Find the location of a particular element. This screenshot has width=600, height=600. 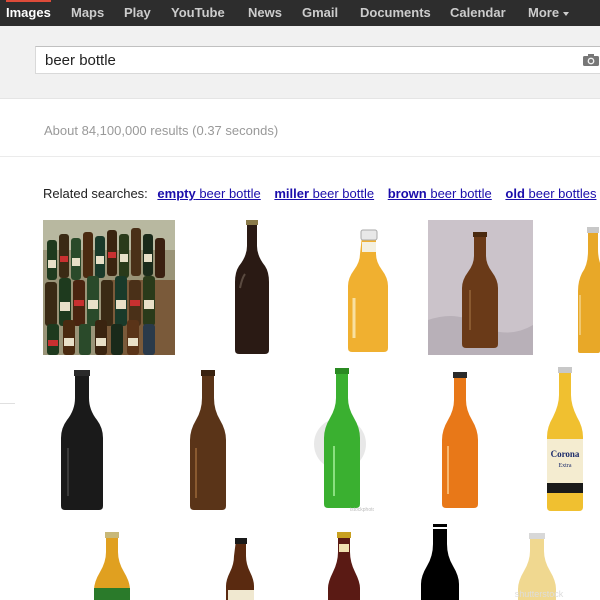

result-stats: About 84,100,000 results (0.37 seconds) is located at coordinates (161, 130).